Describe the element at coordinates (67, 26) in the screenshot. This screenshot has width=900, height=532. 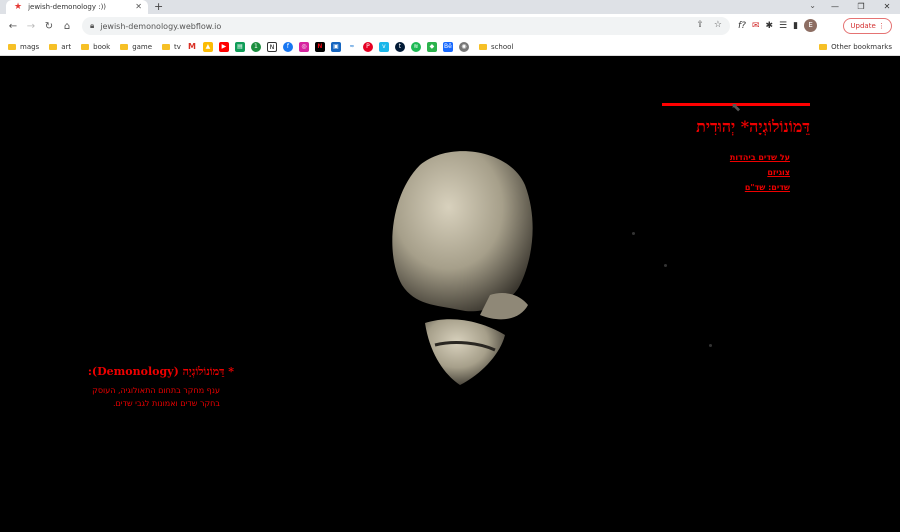
I see `home-icon: ⌂` at that location.